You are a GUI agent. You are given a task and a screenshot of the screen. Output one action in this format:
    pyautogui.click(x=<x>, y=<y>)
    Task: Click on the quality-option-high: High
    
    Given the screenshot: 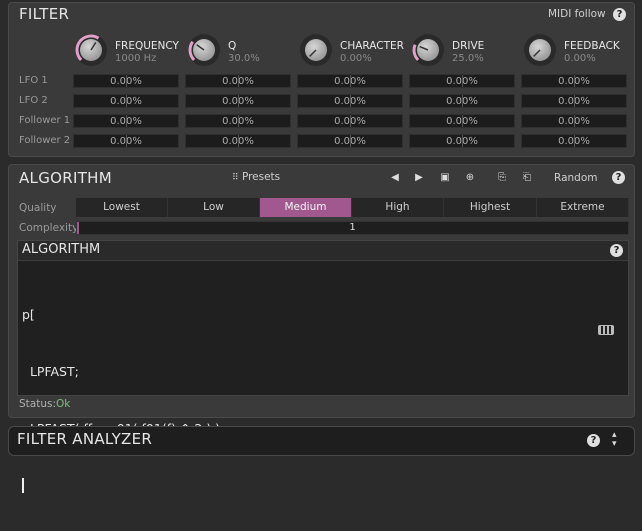 What is the action you would take?
    pyautogui.click(x=398, y=207)
    